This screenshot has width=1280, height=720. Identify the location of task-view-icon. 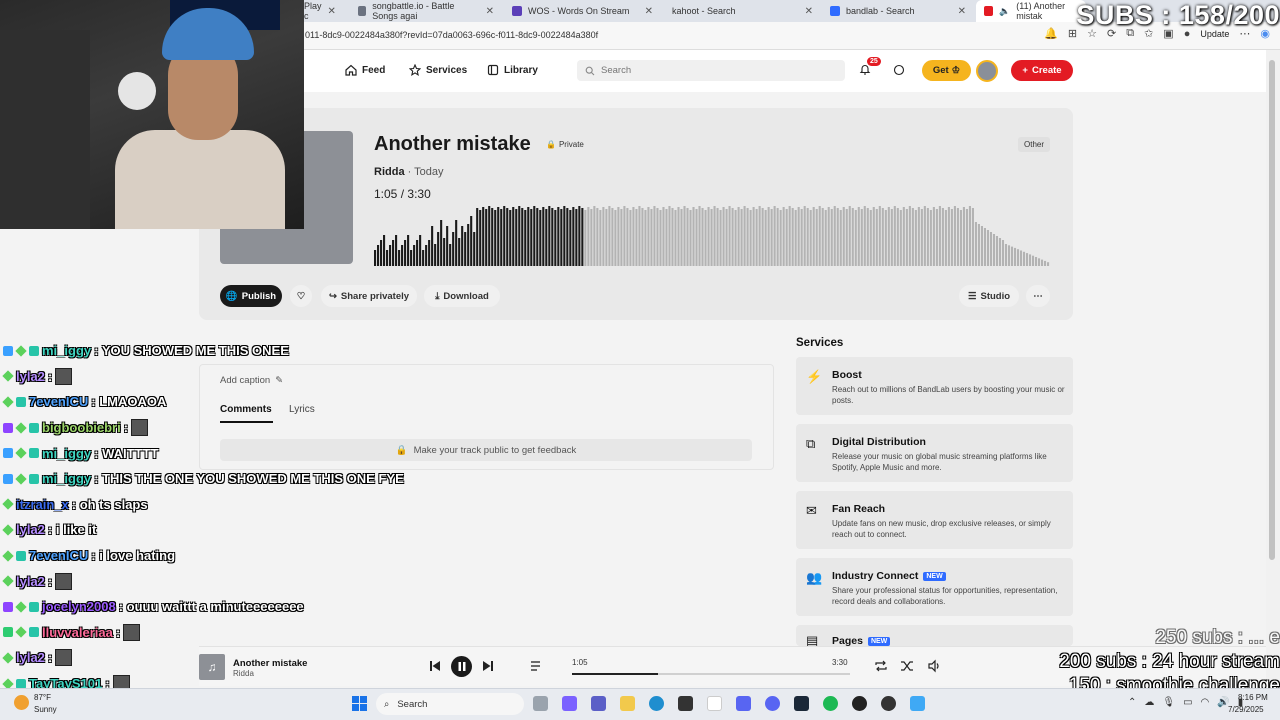
(540, 703).